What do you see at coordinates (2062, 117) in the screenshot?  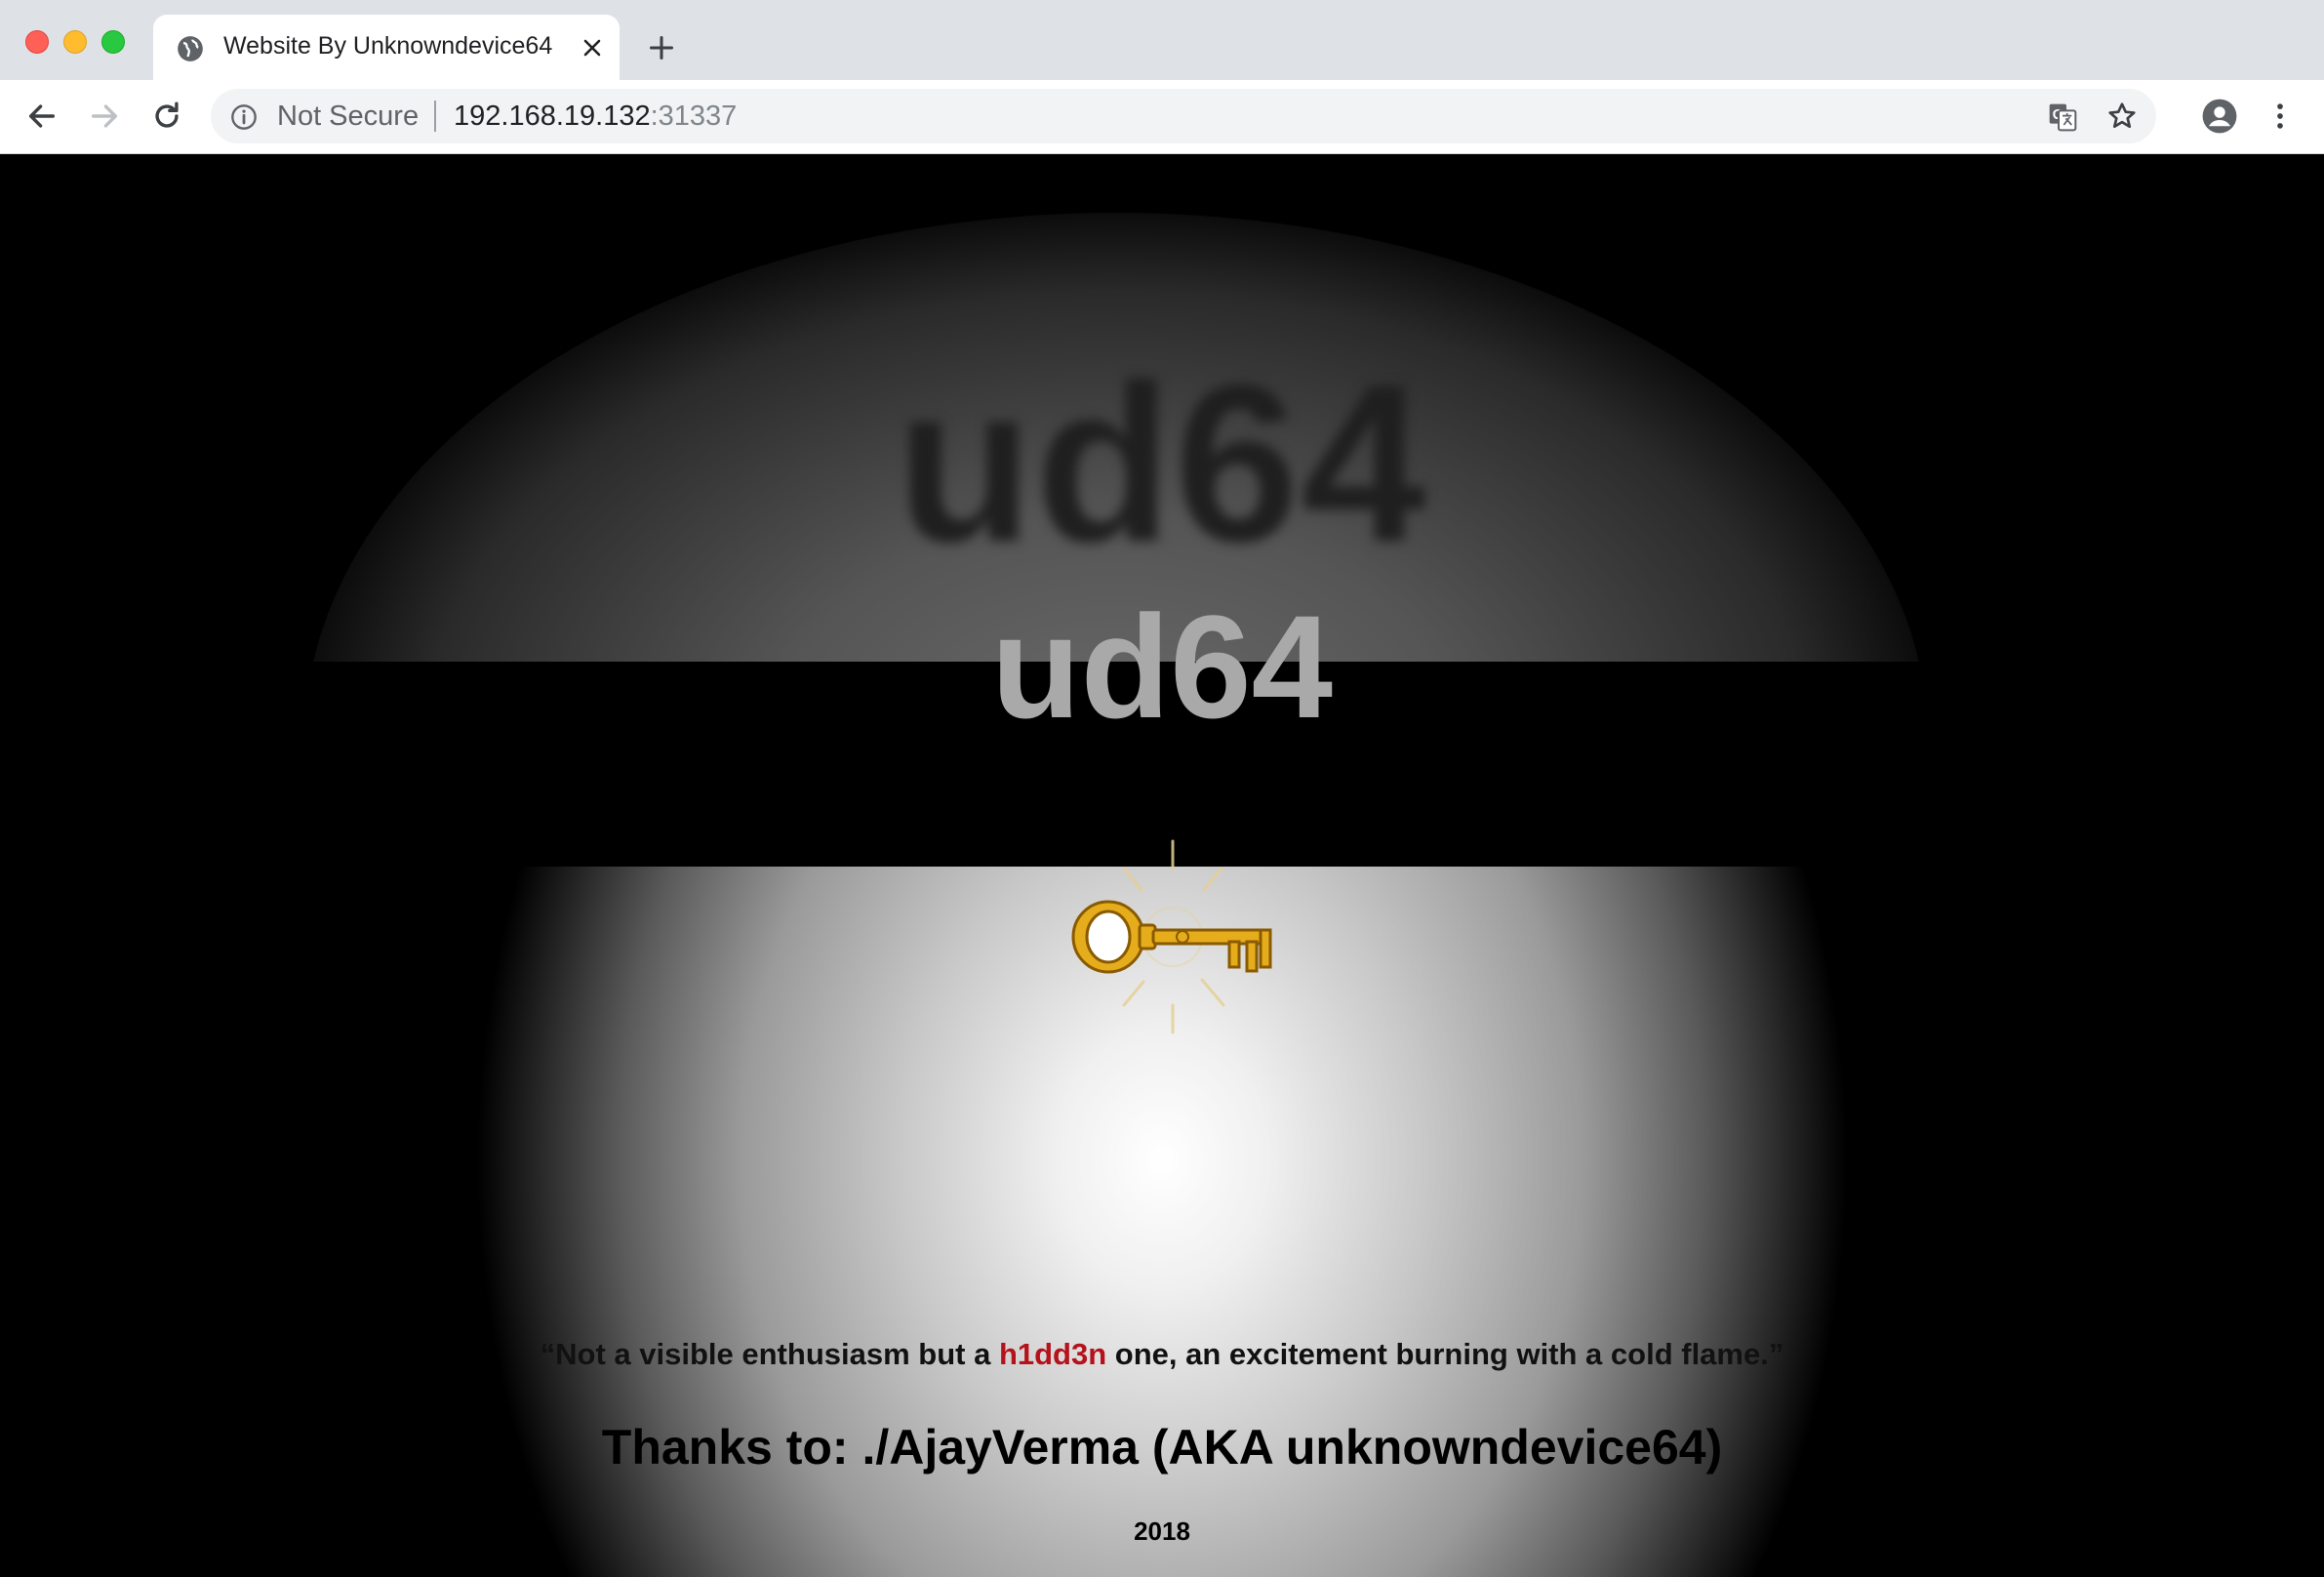 I see `translate-icon: G` at bounding box center [2062, 117].